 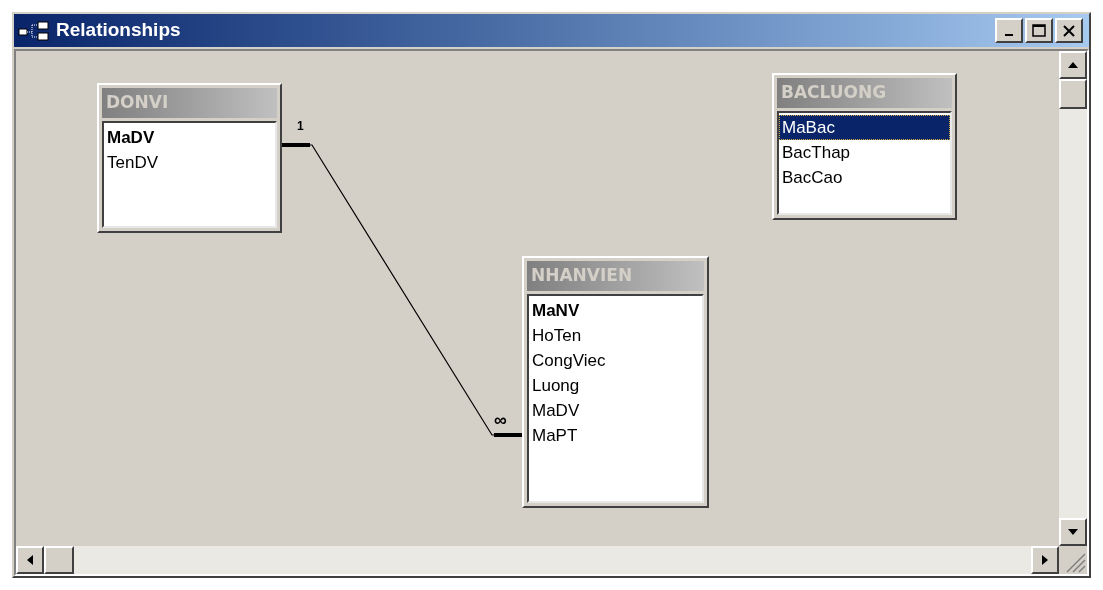 What do you see at coordinates (615, 335) in the screenshot?
I see `field-item: HoTen` at bounding box center [615, 335].